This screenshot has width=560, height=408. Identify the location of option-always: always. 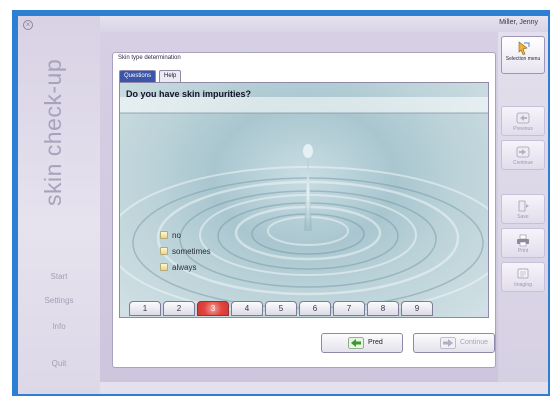
(178, 267).